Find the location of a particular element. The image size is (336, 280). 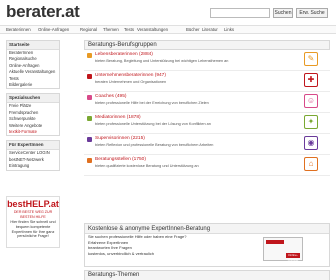

group-description: beraten Unternehmen und Organisationen is located at coordinates (131, 82).